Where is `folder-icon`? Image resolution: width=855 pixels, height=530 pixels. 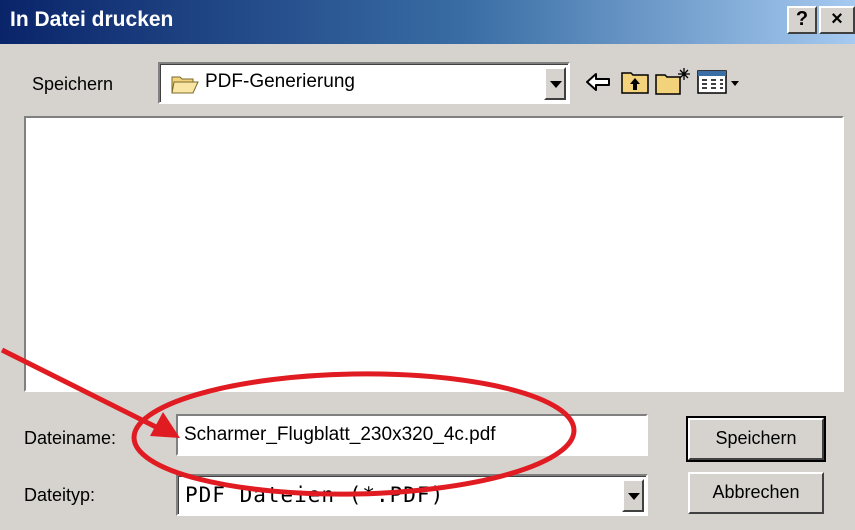 folder-icon is located at coordinates (185, 85).